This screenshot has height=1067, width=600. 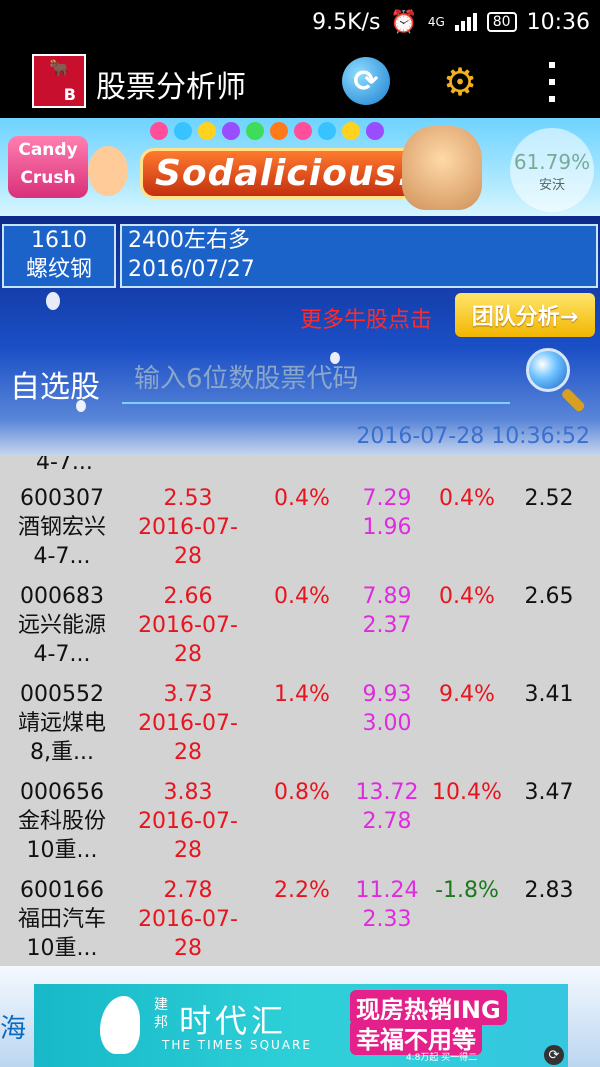 I want to click on snow-dot, so click(x=53, y=301).